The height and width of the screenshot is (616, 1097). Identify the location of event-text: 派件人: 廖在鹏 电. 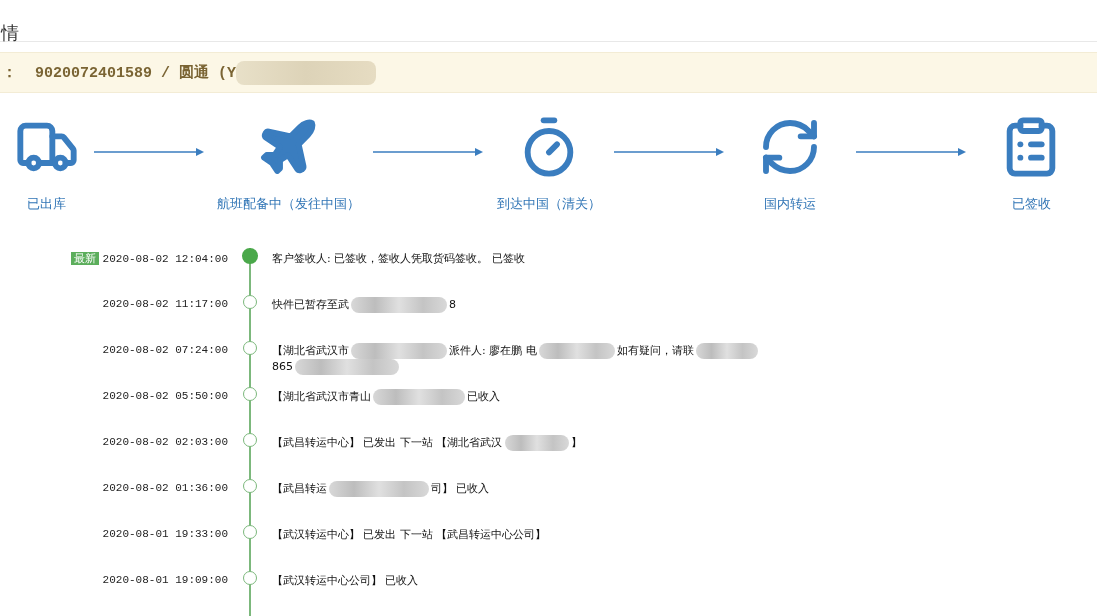
(493, 351).